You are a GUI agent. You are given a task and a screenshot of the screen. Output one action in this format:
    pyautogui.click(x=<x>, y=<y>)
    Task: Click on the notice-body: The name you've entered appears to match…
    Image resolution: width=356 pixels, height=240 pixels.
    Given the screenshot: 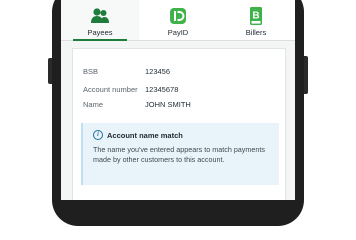 What is the action you would take?
    pyautogui.click(x=179, y=154)
    